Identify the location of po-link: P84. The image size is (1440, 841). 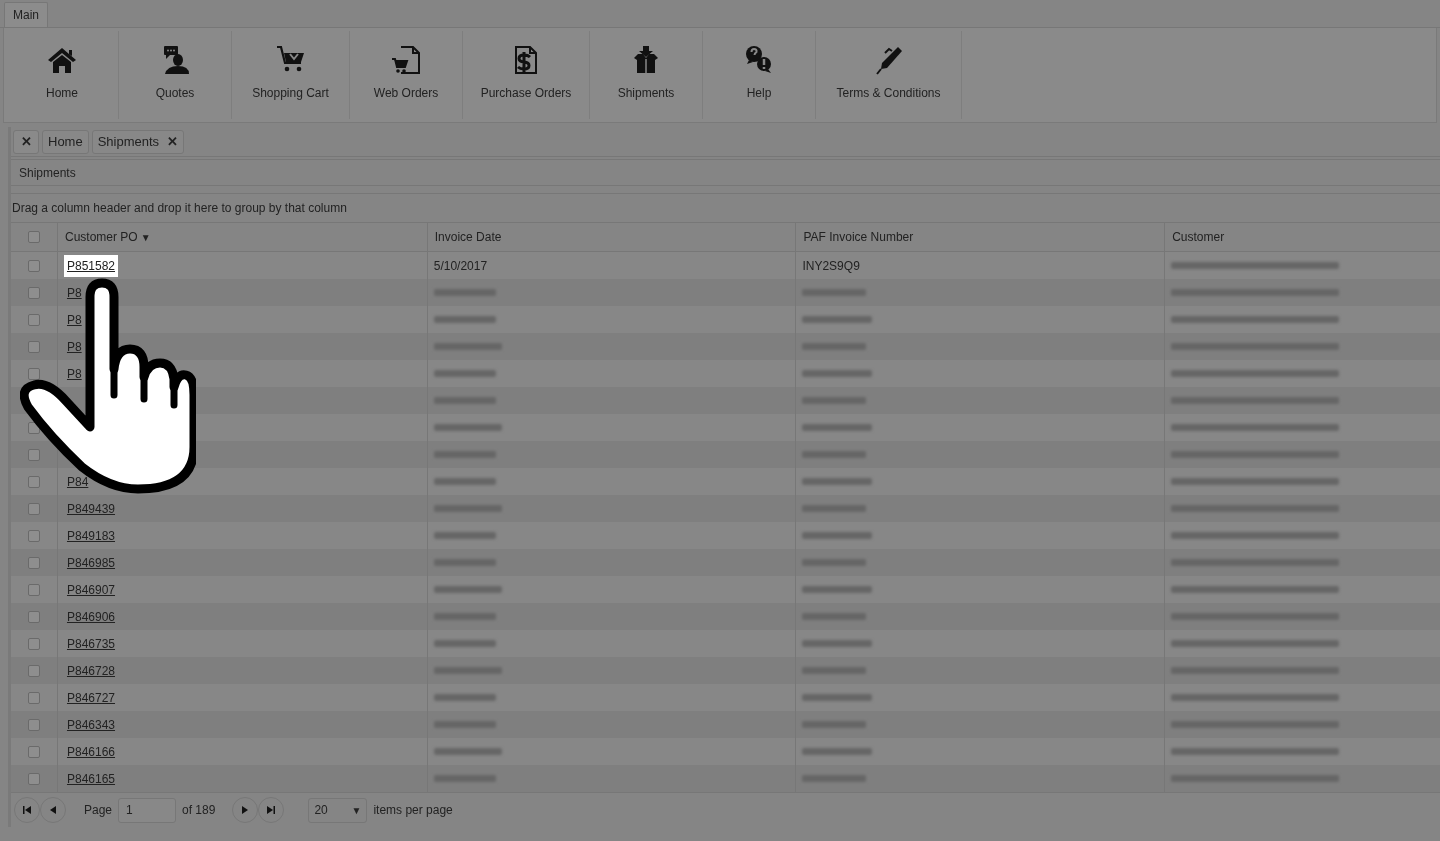
(77, 481).